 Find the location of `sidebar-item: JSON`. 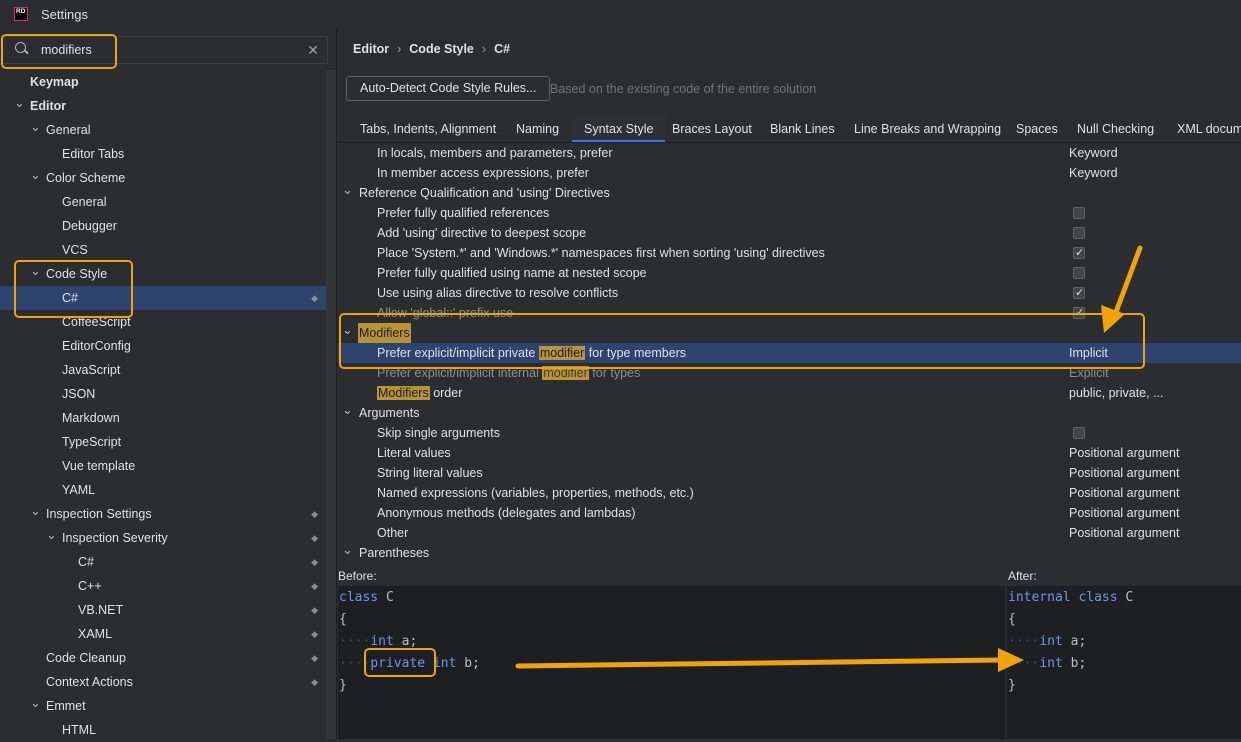

sidebar-item: JSON is located at coordinates (163, 394).